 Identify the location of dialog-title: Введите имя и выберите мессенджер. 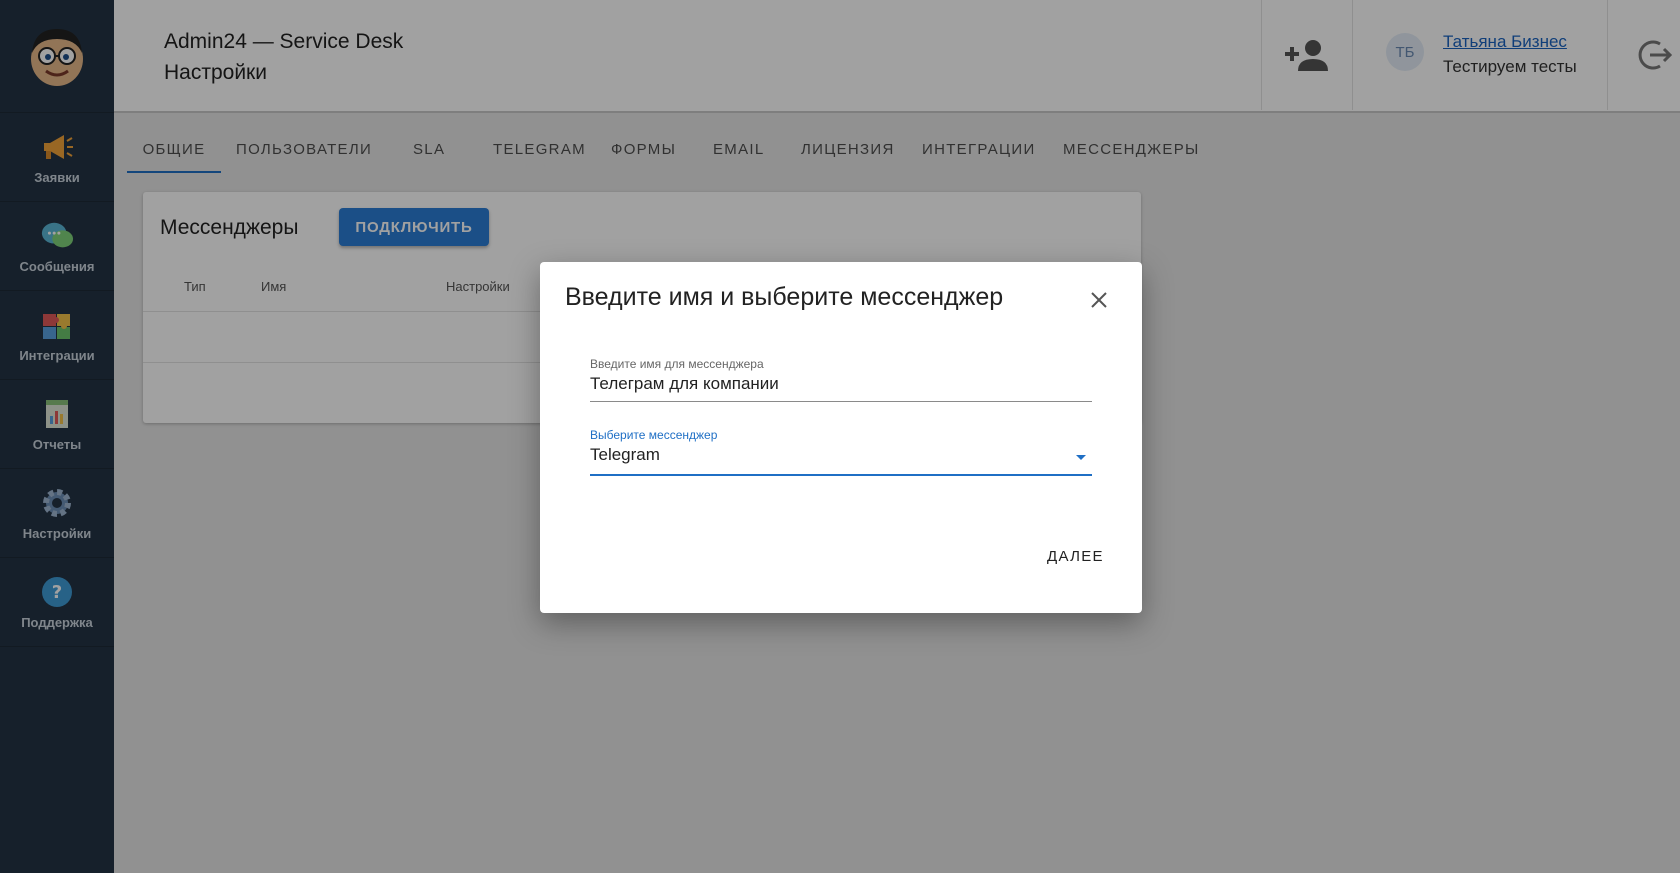
(784, 297).